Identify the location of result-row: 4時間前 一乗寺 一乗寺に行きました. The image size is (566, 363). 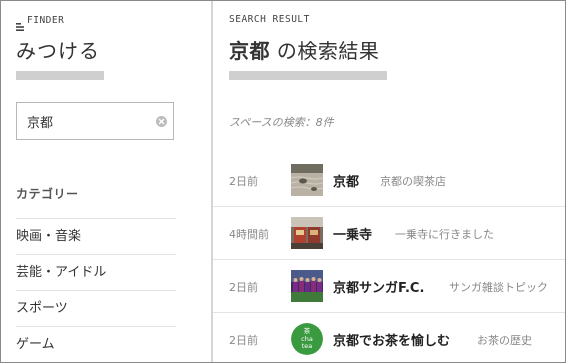
(389, 233).